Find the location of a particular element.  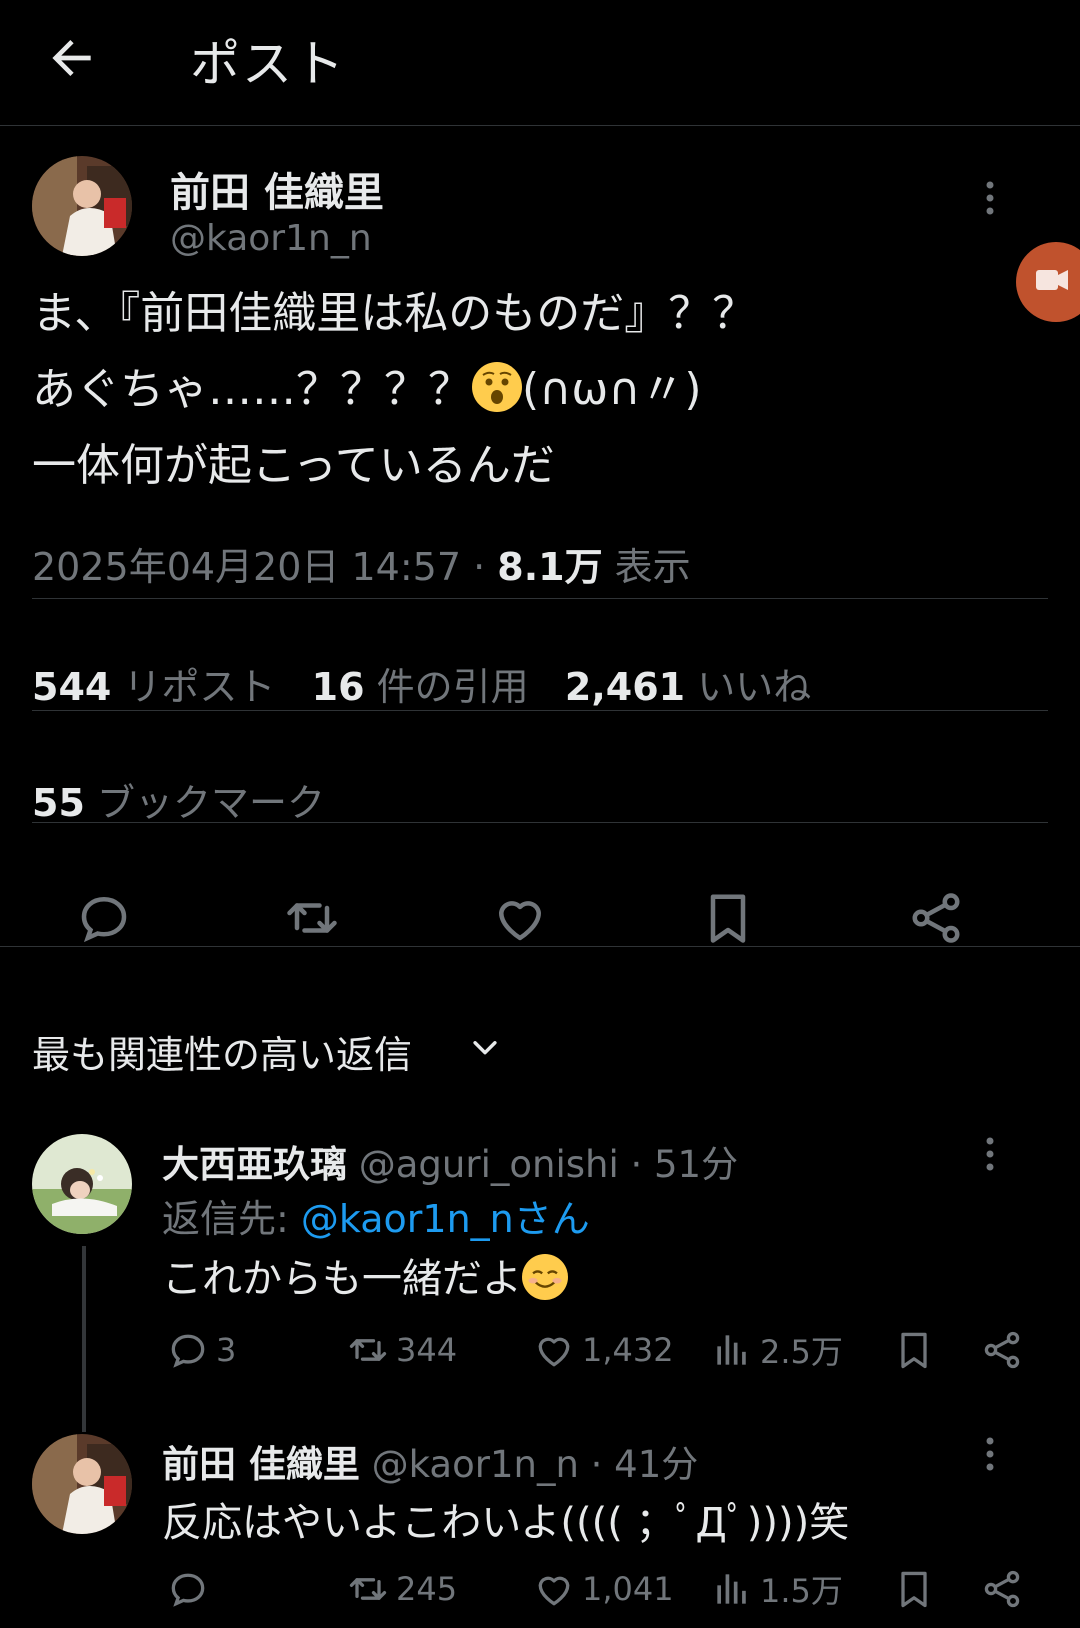

reply-text: これからも一緒だよ is located at coordinates (365, 1275).